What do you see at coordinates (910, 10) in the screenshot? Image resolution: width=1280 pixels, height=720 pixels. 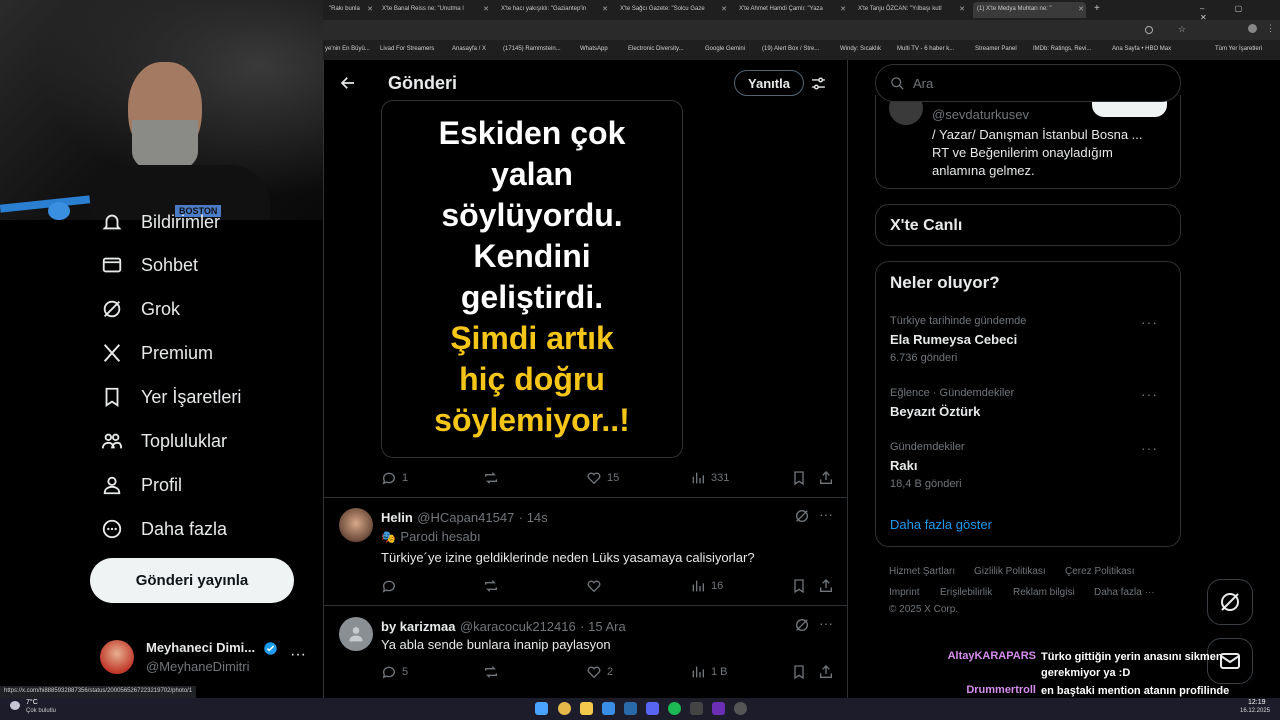 I see `browser-tab: X'te Tanju ÖZCAN: "Yılbaşı kutl ✕` at bounding box center [910, 10].